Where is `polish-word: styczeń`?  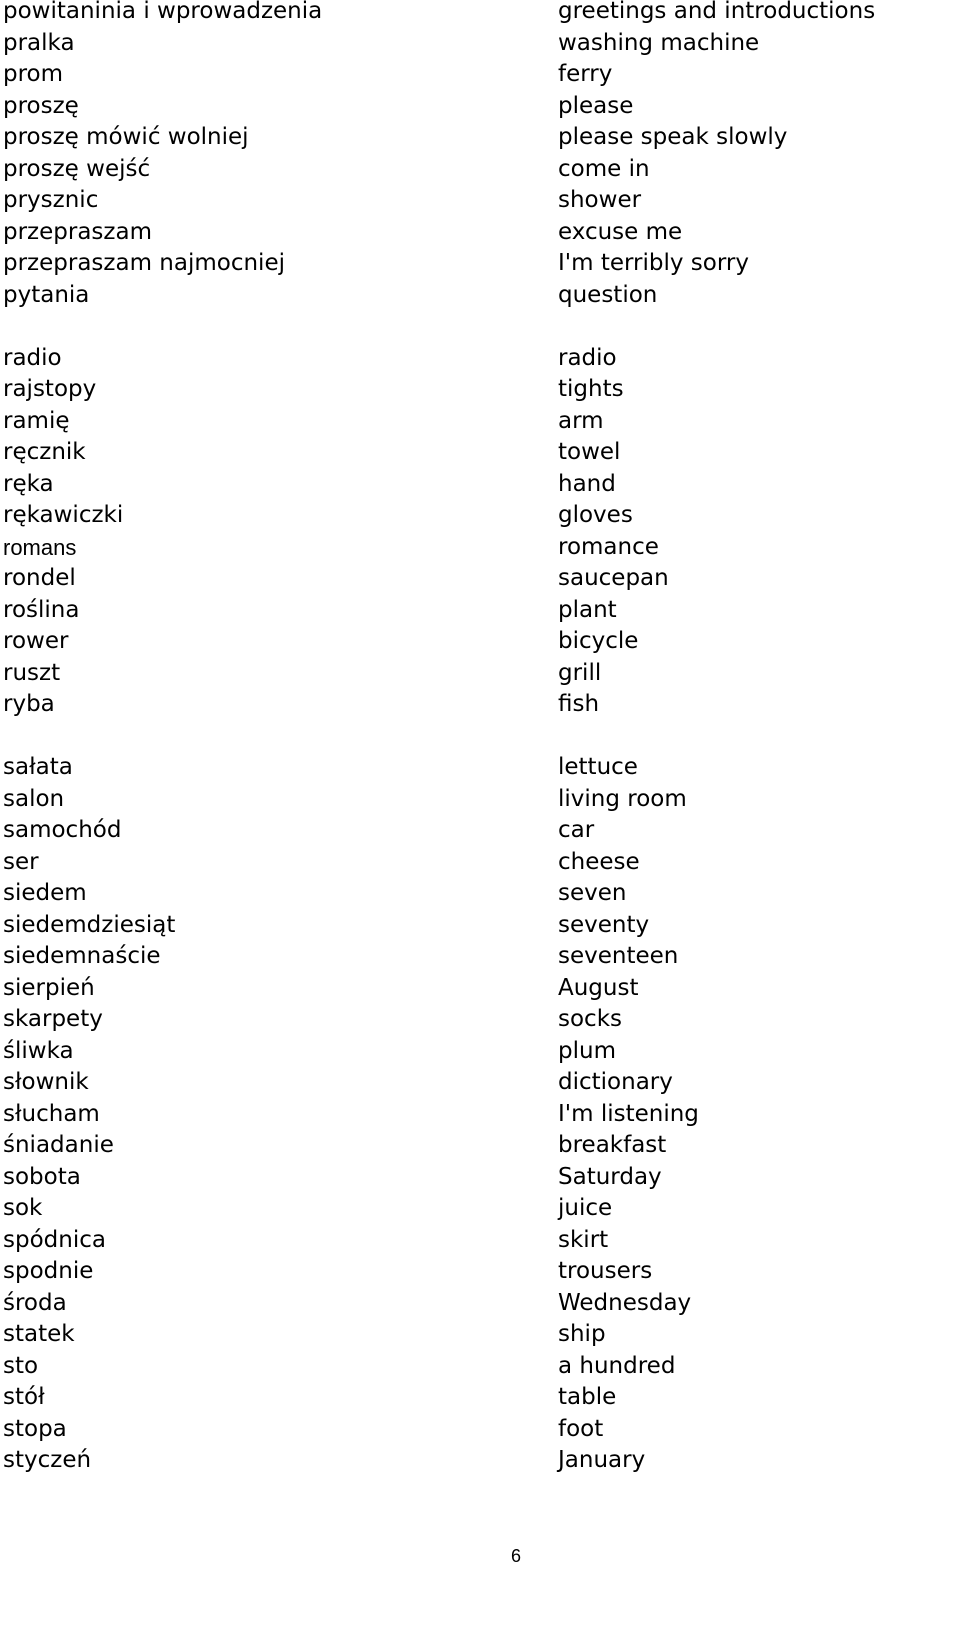
polish-word: styczeń is located at coordinates (47, 1460).